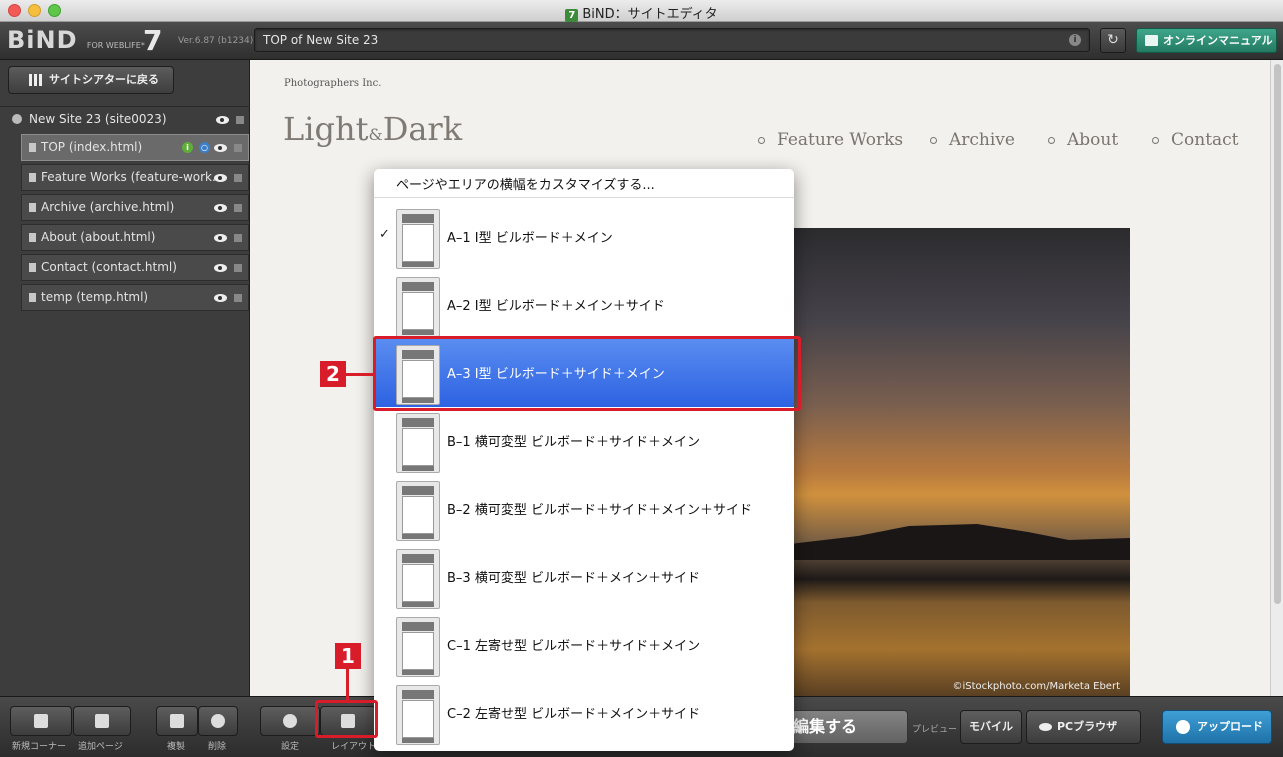 The height and width of the screenshot is (757, 1283). Describe the element at coordinates (574, 714) in the screenshot. I see `layout-option-label: C–2 左寄せ型 ビルボード＋メイン＋サイド` at that location.